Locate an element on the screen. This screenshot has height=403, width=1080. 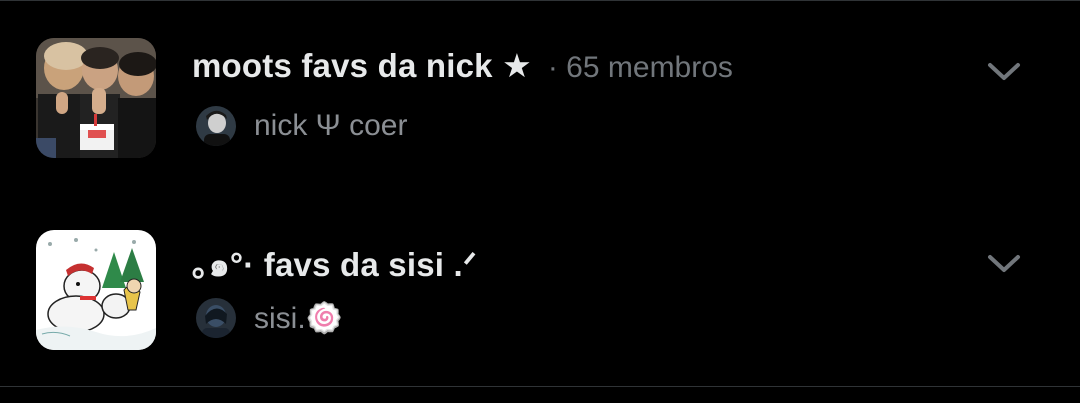
top-divider is located at coordinates (540, 0).